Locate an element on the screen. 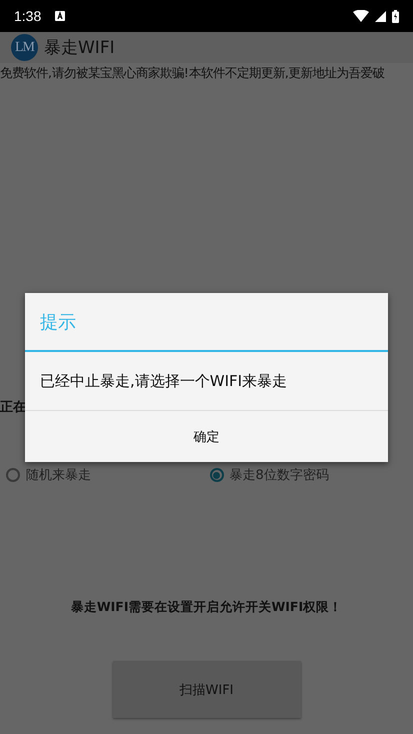 This screenshot has width=413, height=734. permission-hint: 暴走WIFI需要在设置开启允许开关WIFI权限！ is located at coordinates (206, 606).